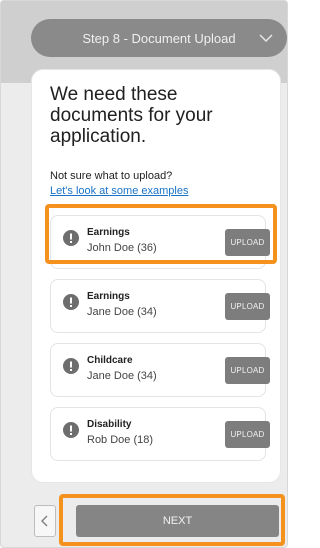 Image resolution: width=320 pixels, height=548 pixels. I want to click on step-selector: Step 8 - Document Upload, so click(159, 38).